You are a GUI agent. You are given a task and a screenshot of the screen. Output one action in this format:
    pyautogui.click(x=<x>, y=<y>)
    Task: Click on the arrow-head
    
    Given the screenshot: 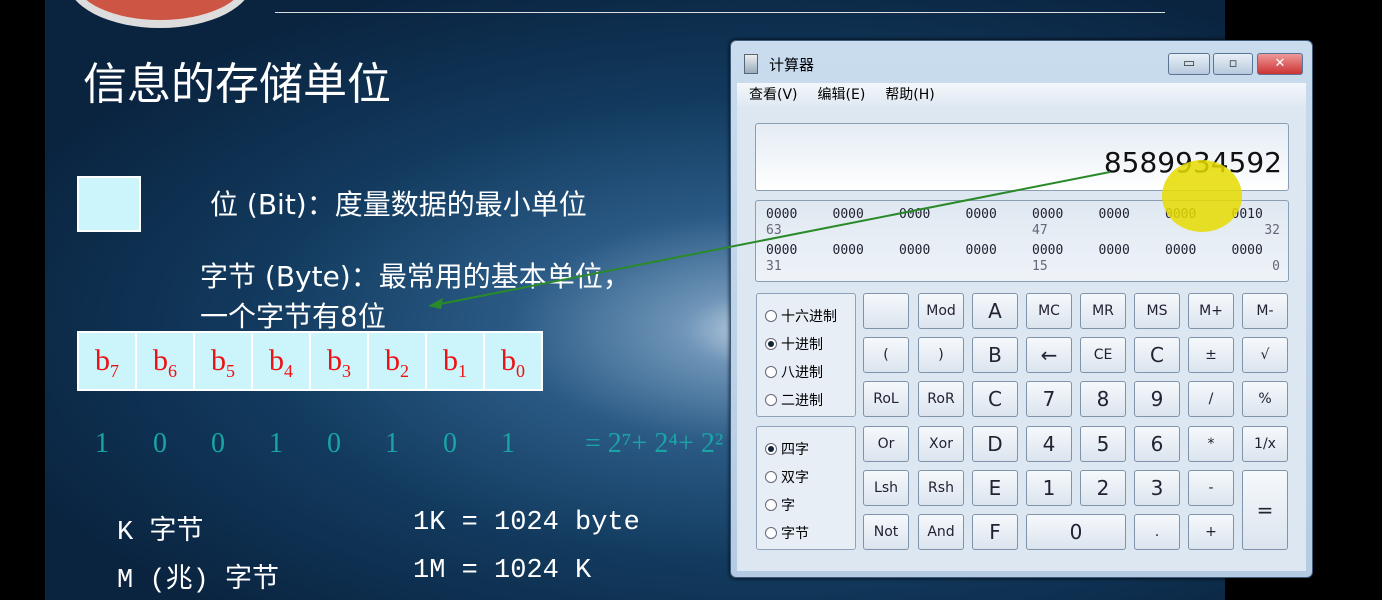 What is the action you would take?
    pyautogui.click(x=435, y=303)
    